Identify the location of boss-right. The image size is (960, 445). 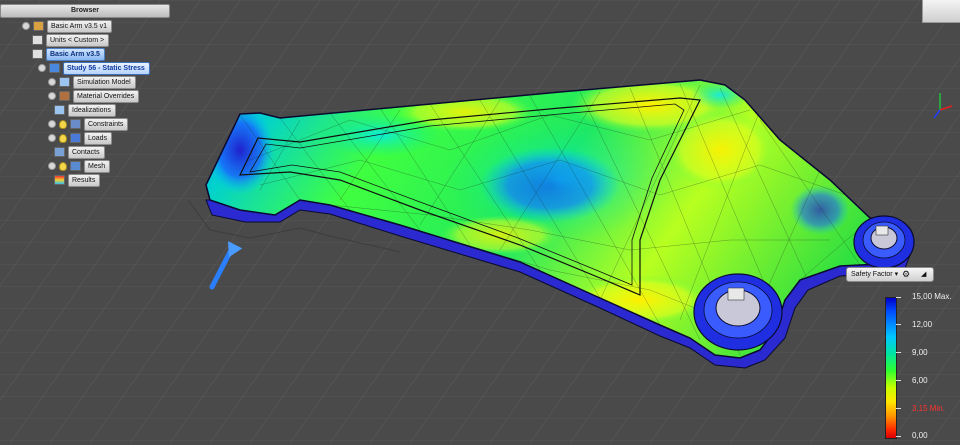
(884, 242).